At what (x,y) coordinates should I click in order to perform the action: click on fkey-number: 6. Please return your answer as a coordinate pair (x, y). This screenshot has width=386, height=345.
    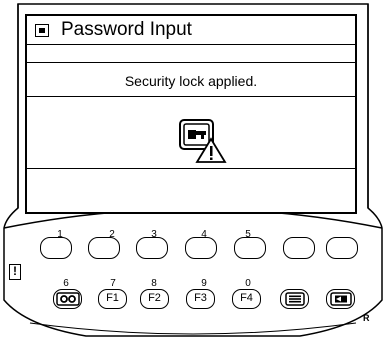
    Looking at the image, I should click on (66, 283).